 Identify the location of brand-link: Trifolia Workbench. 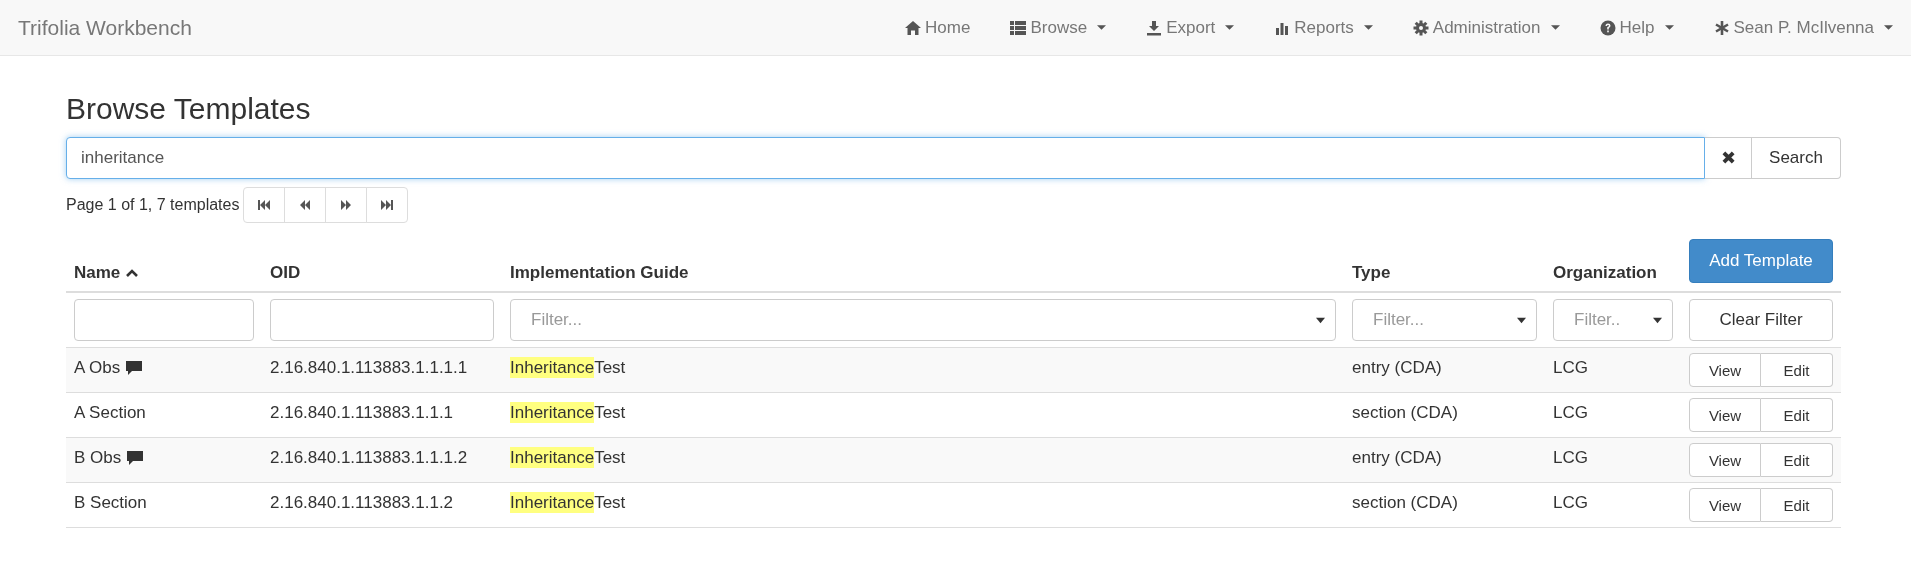
(105, 27).